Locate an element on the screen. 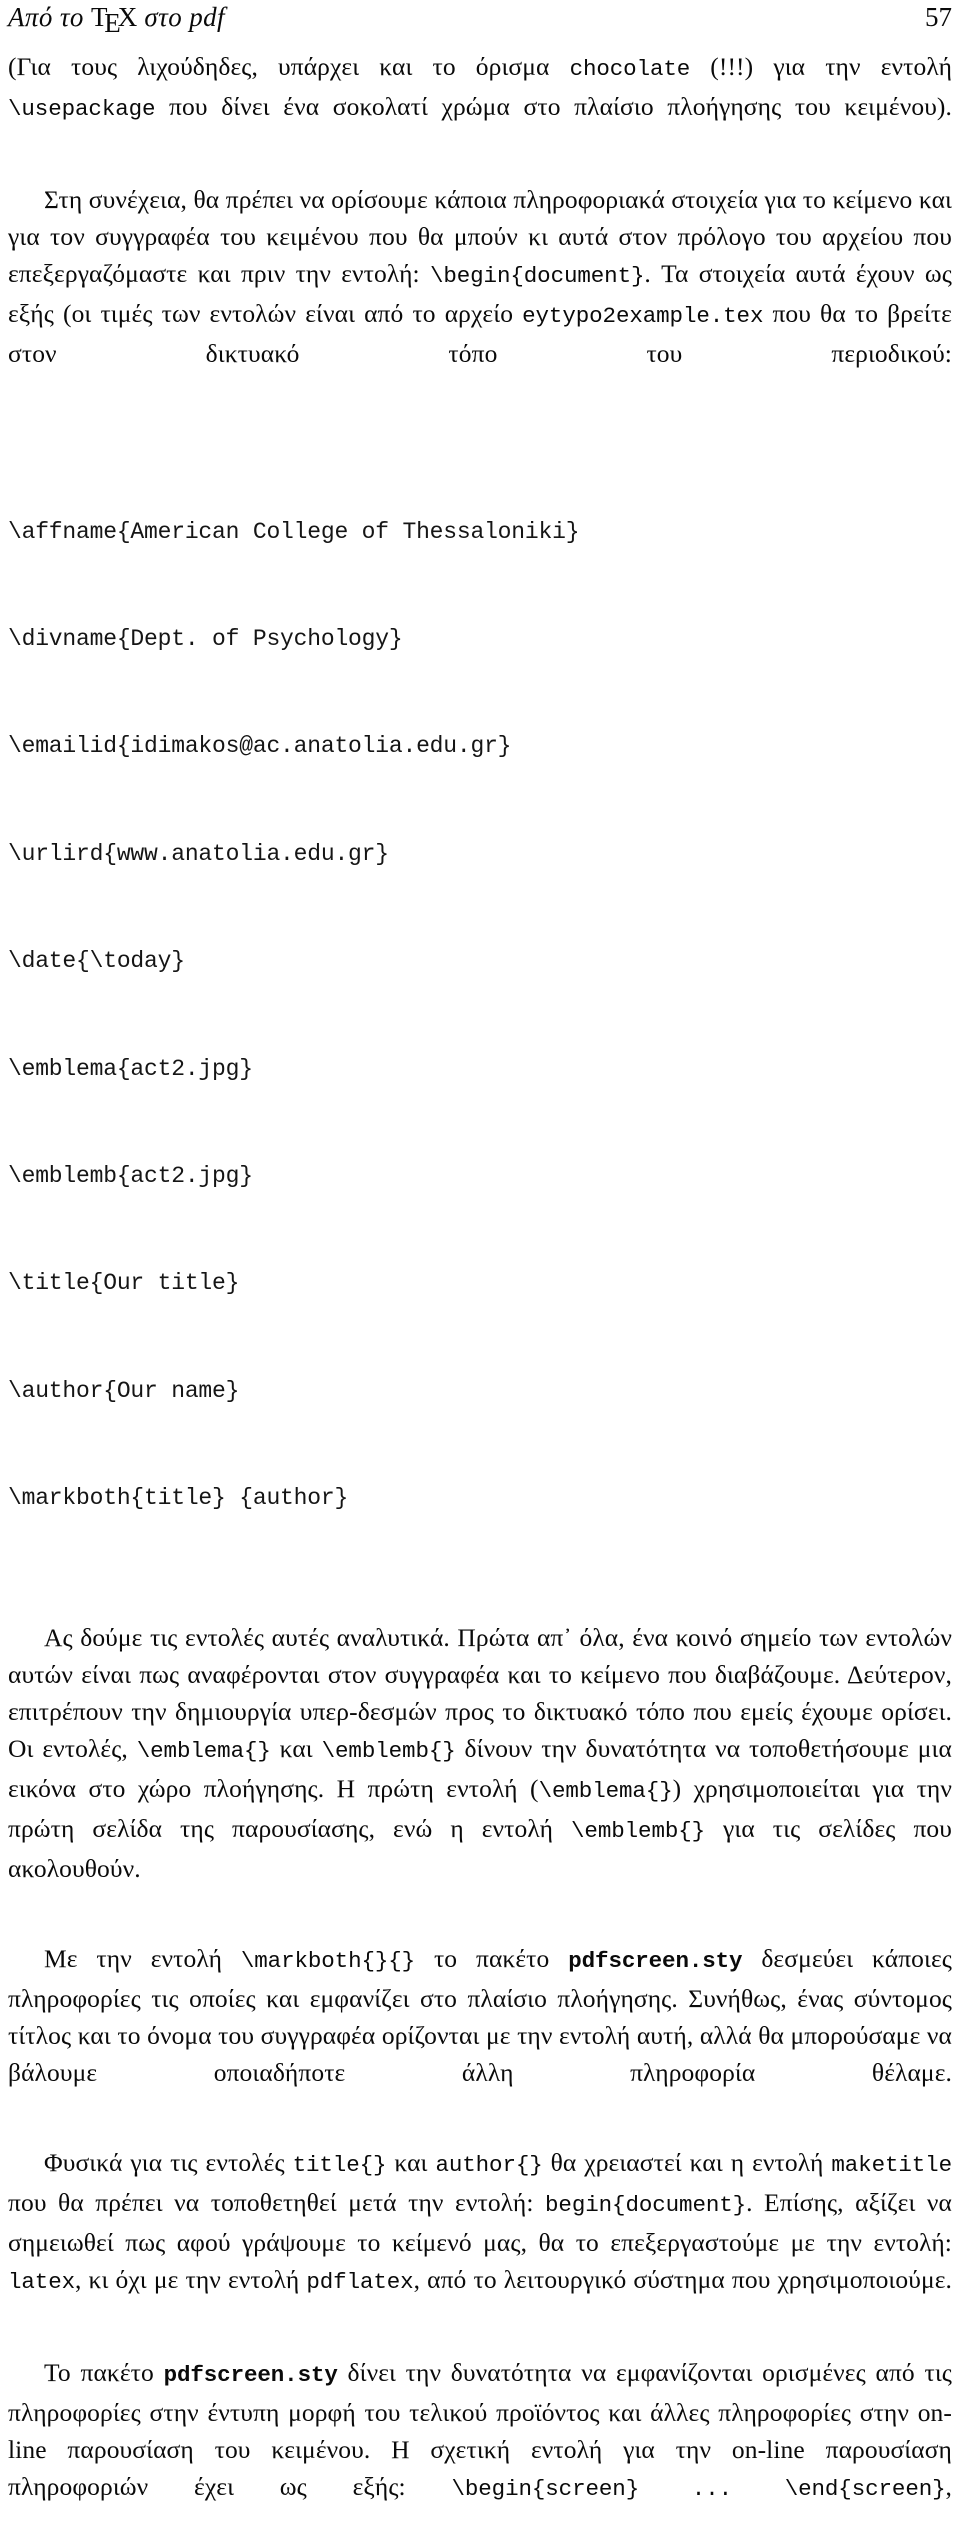 Image resolution: width=960 pixels, height=2545 pixels. tex-logo-e: E is located at coordinates (112, 22).